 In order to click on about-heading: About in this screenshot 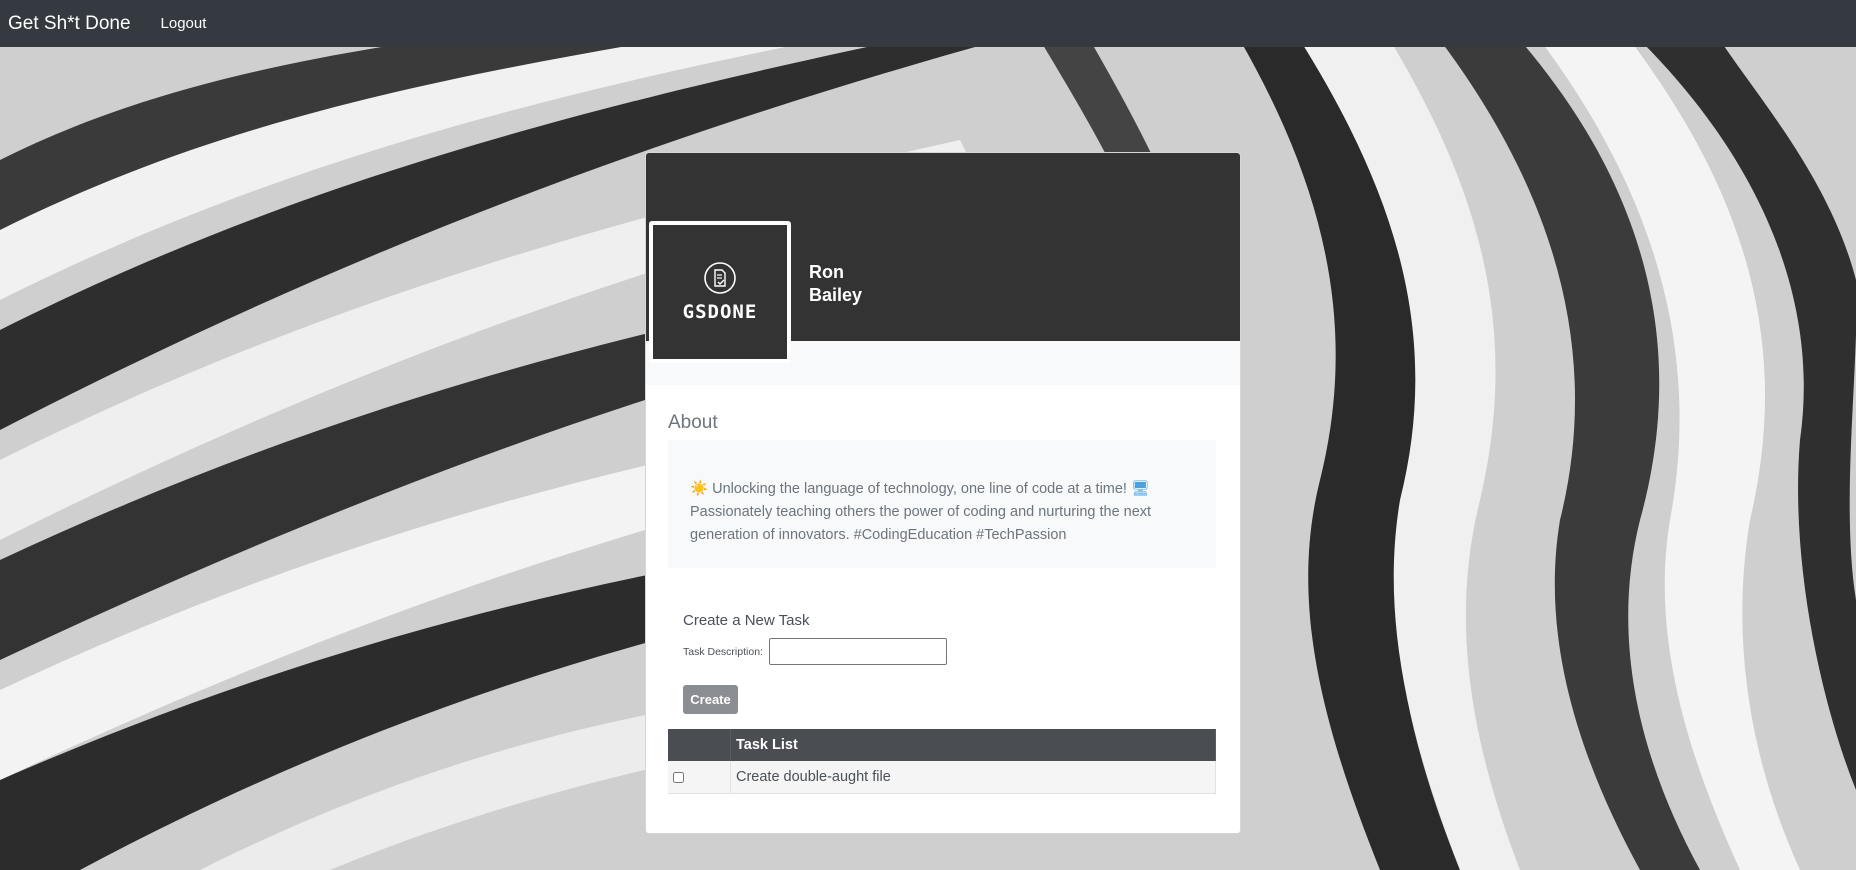, I will do `click(693, 422)`.